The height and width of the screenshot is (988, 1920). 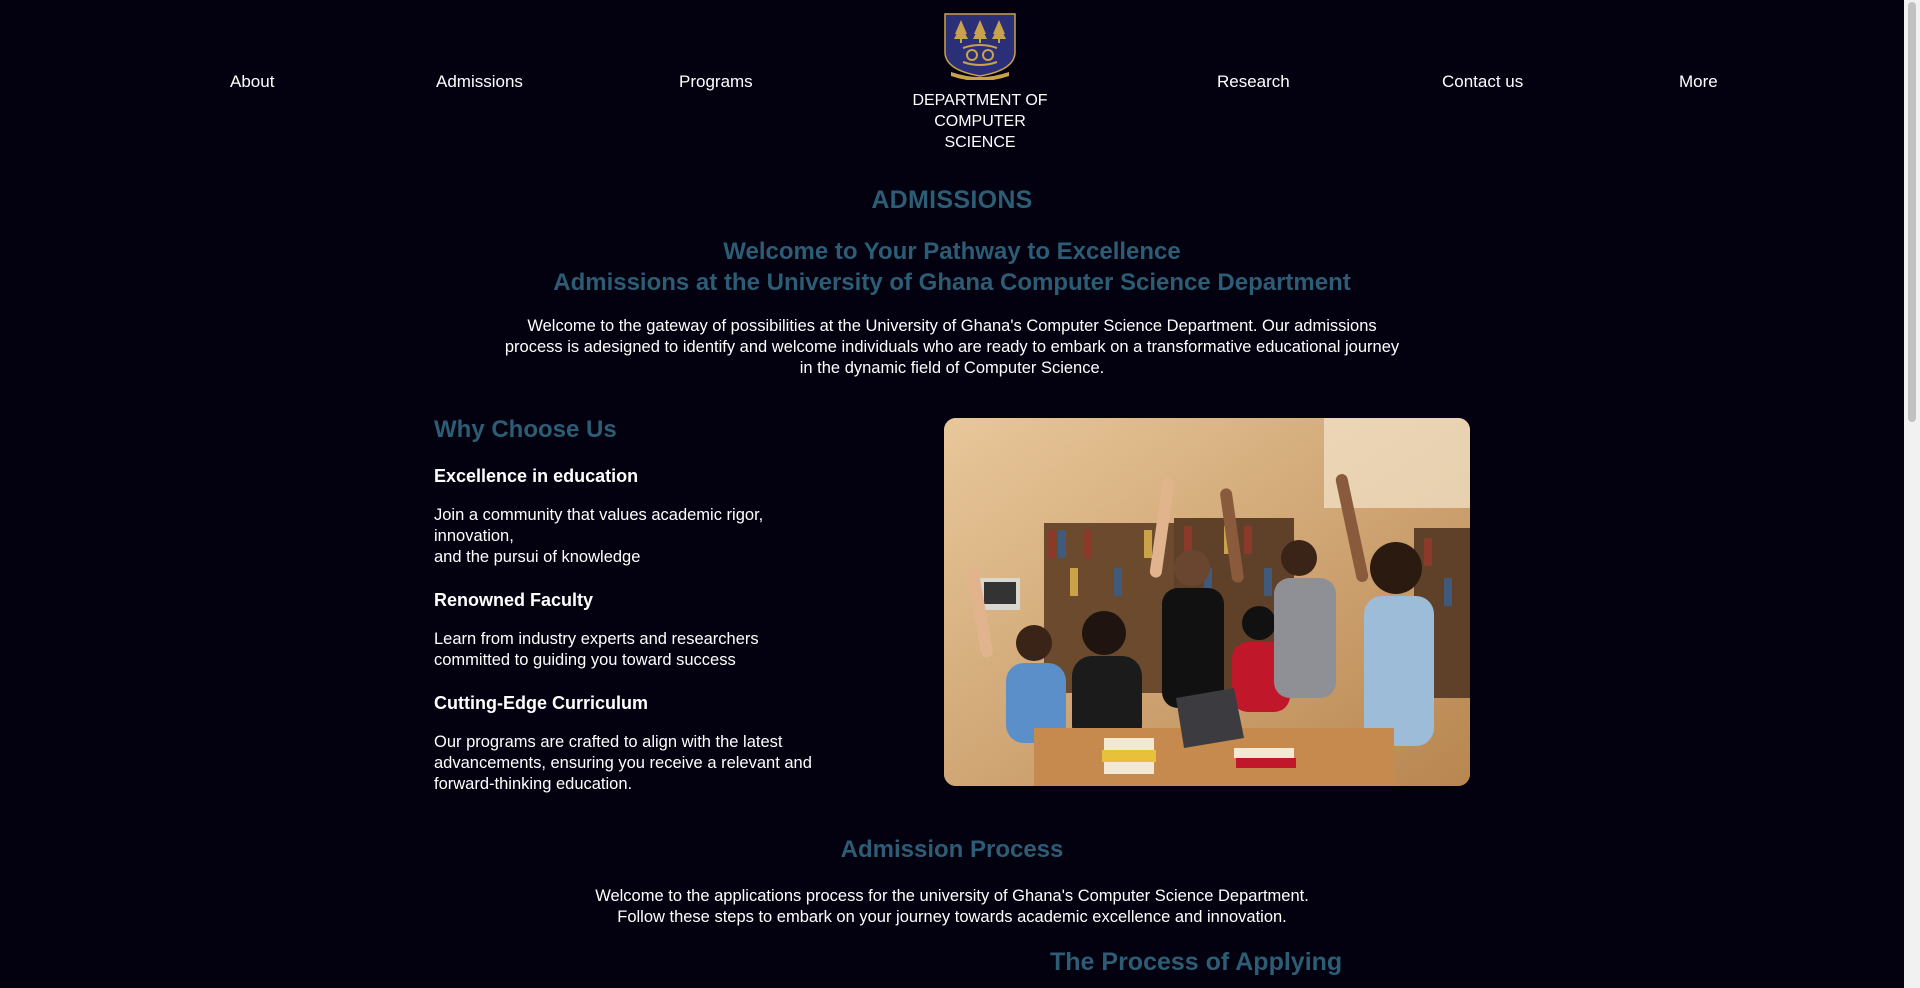 I want to click on scrollbar-thumb, so click(x=1912, y=212).